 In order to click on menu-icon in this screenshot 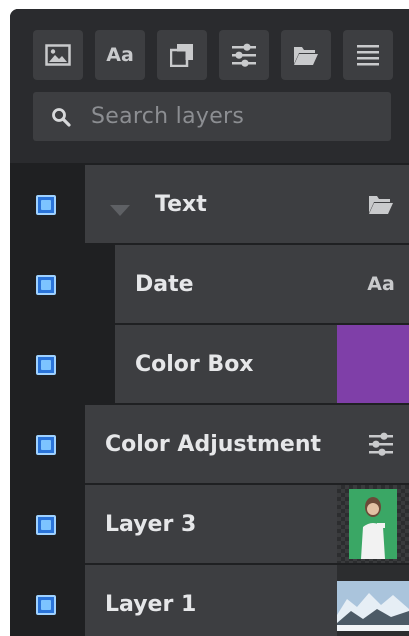, I will do `click(368, 55)`.